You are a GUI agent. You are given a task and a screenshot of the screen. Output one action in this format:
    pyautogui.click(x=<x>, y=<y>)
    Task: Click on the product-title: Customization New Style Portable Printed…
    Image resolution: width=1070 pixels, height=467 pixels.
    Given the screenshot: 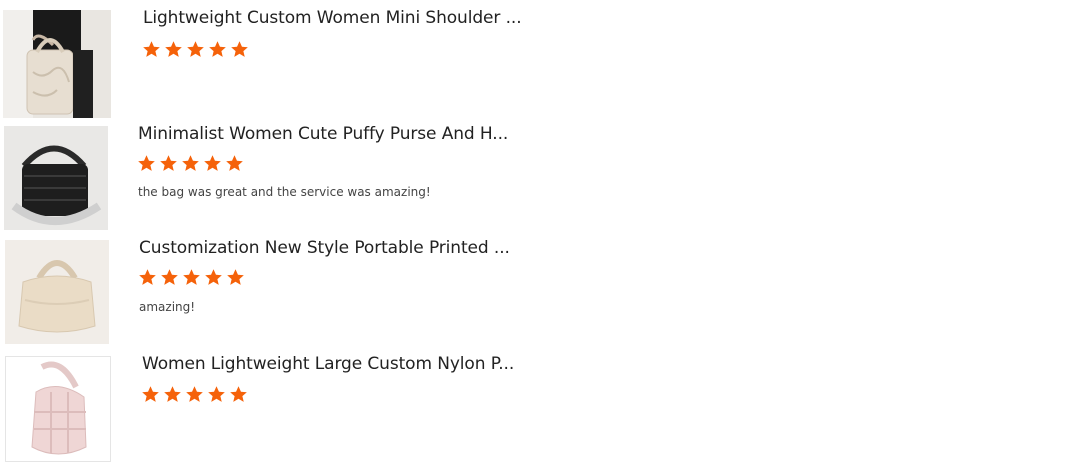 What is the action you would take?
    pyautogui.click(x=324, y=248)
    